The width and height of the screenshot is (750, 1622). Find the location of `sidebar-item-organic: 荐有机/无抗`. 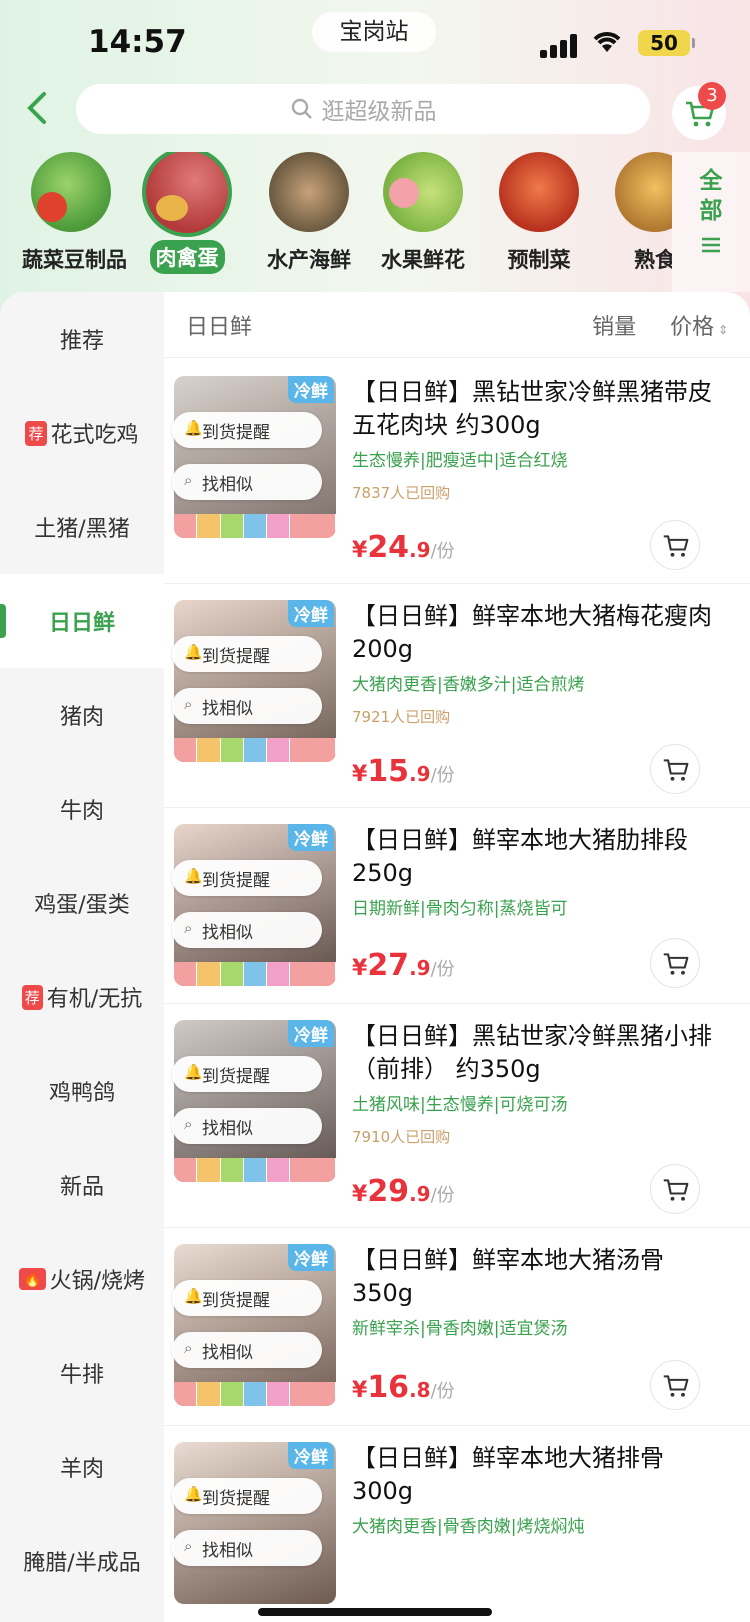

sidebar-item-organic: 荐有机/无抗 is located at coordinates (82, 997).